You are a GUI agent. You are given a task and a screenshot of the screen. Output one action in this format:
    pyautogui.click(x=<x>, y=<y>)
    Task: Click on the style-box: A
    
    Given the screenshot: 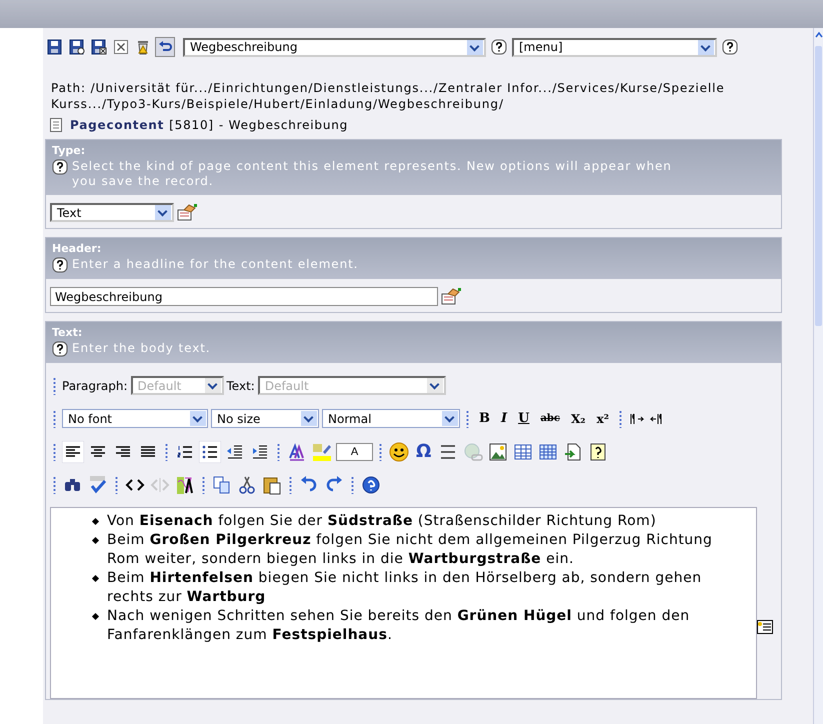 What is the action you would take?
    pyautogui.click(x=354, y=451)
    